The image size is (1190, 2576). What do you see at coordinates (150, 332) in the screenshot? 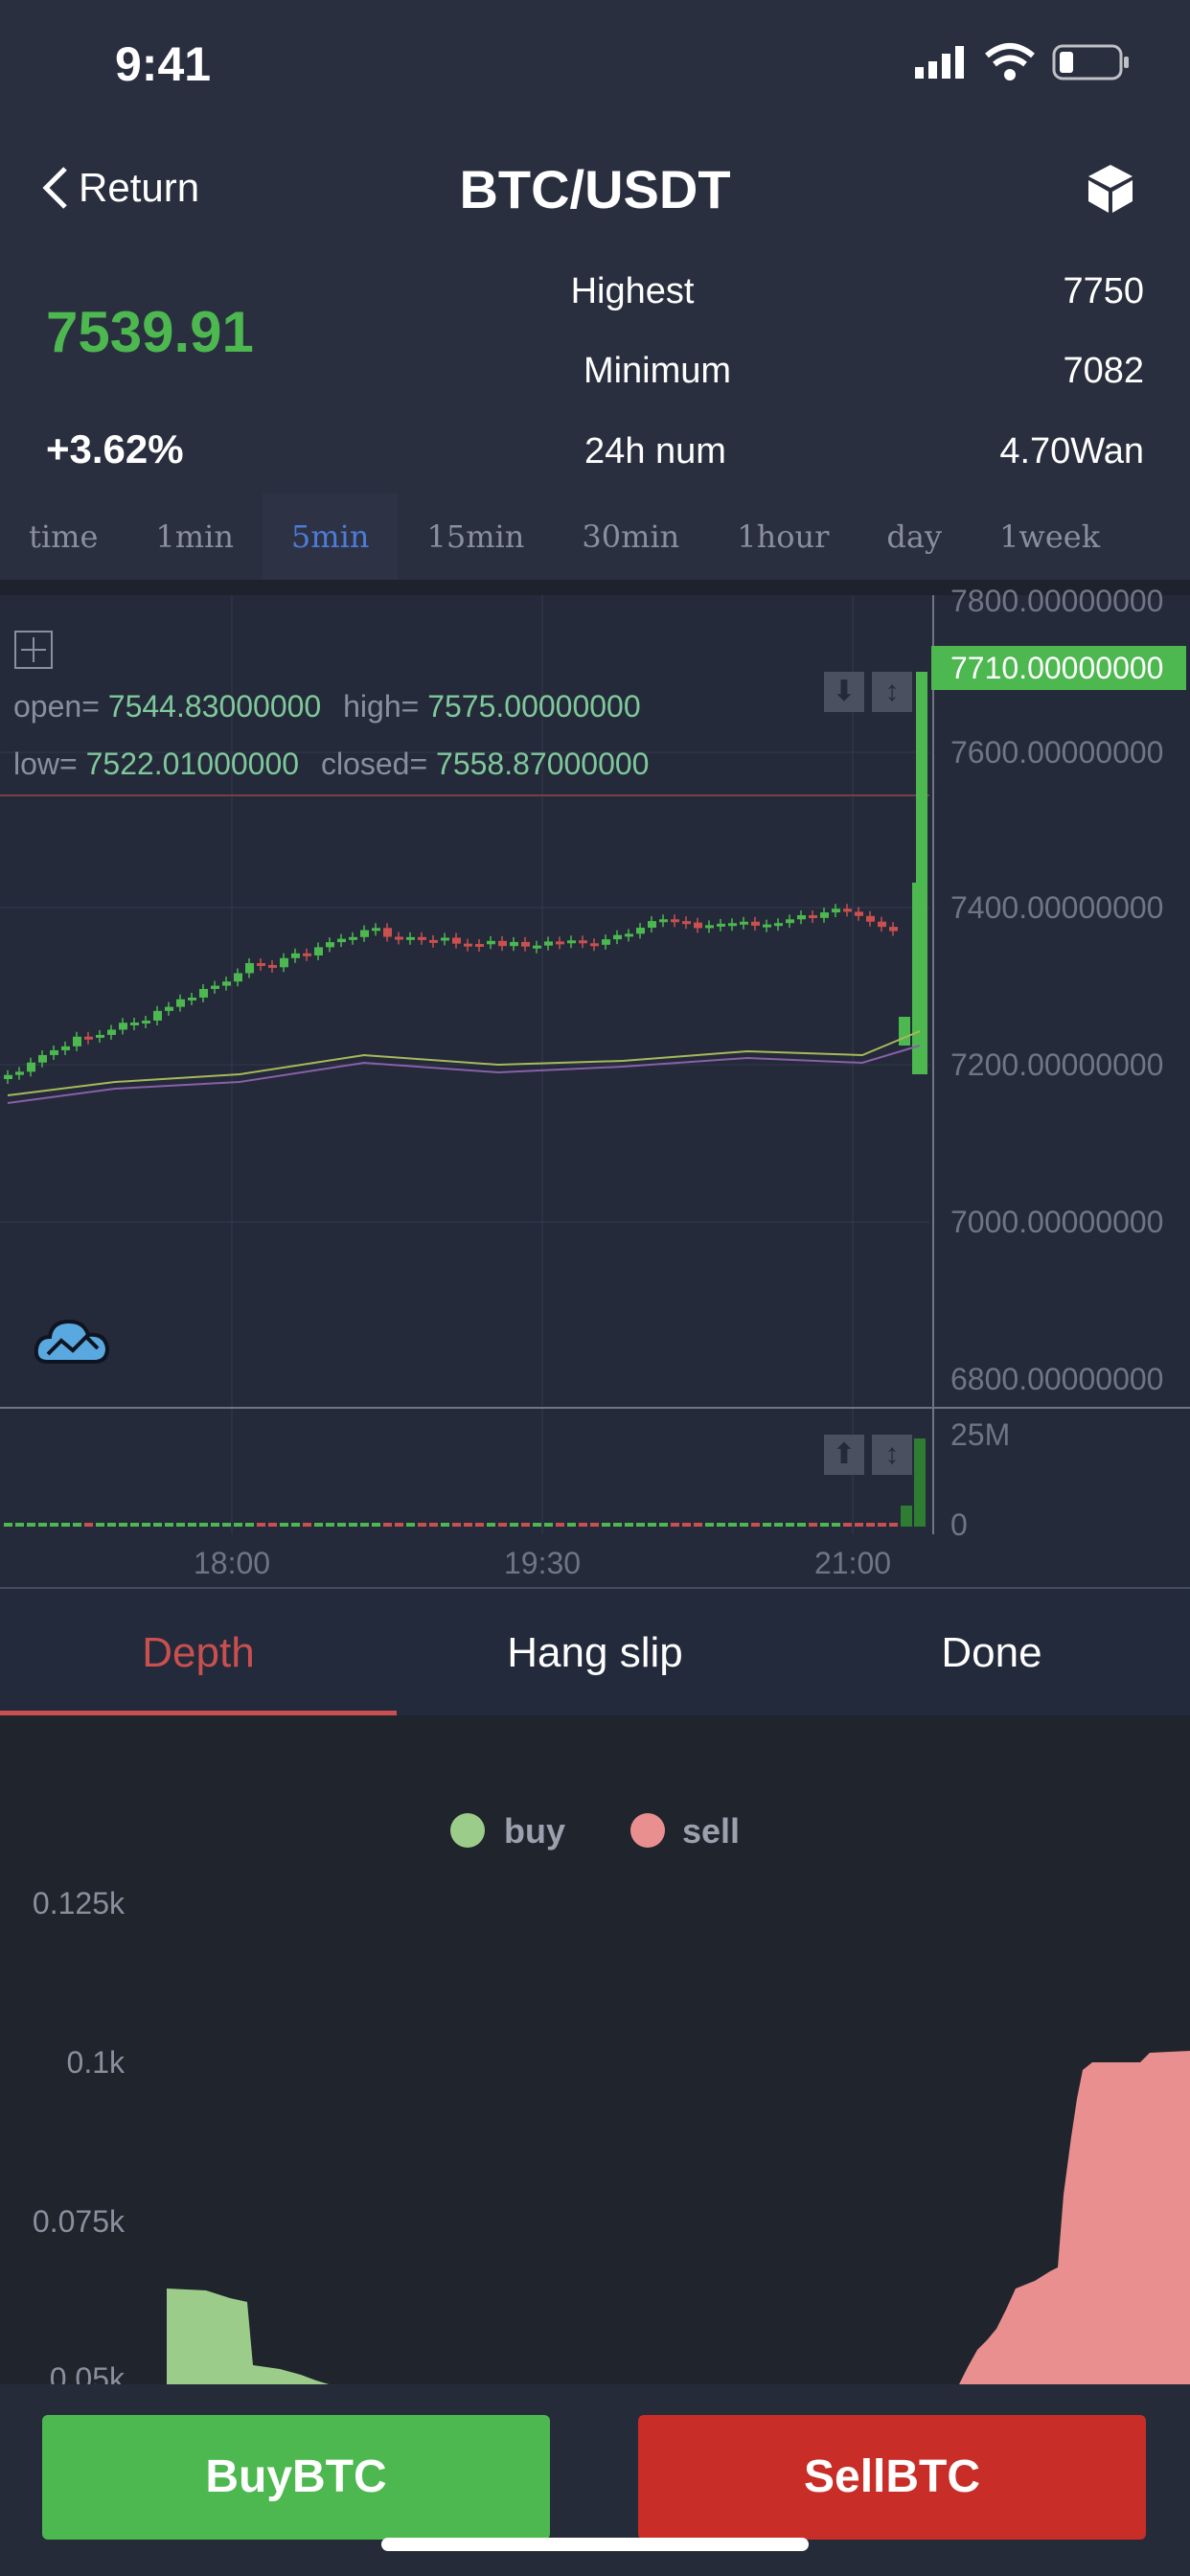
I see `last-price: 7539.91` at bounding box center [150, 332].